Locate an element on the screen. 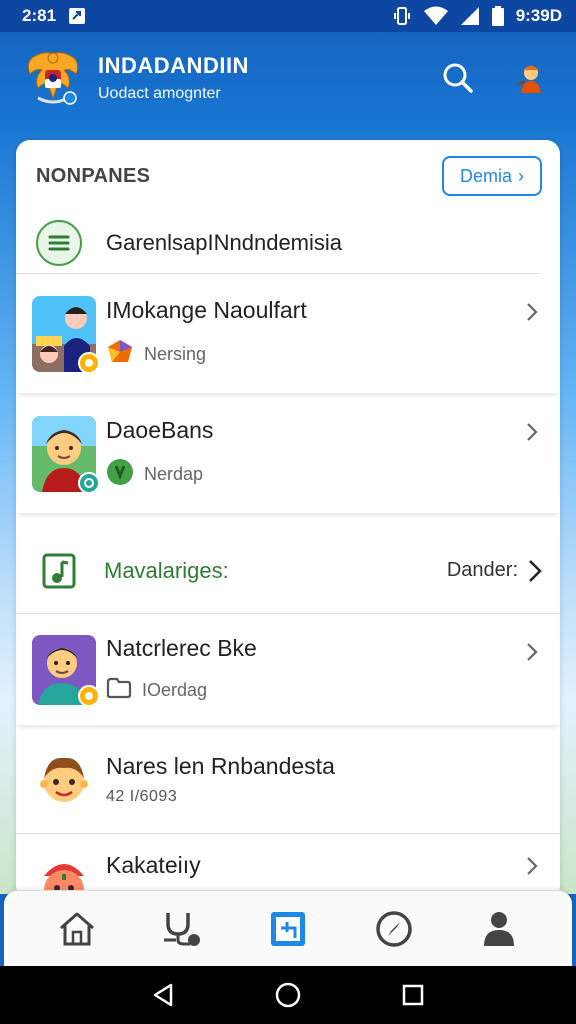 This screenshot has width=576, height=1024. folder-icon is located at coordinates (119, 690).